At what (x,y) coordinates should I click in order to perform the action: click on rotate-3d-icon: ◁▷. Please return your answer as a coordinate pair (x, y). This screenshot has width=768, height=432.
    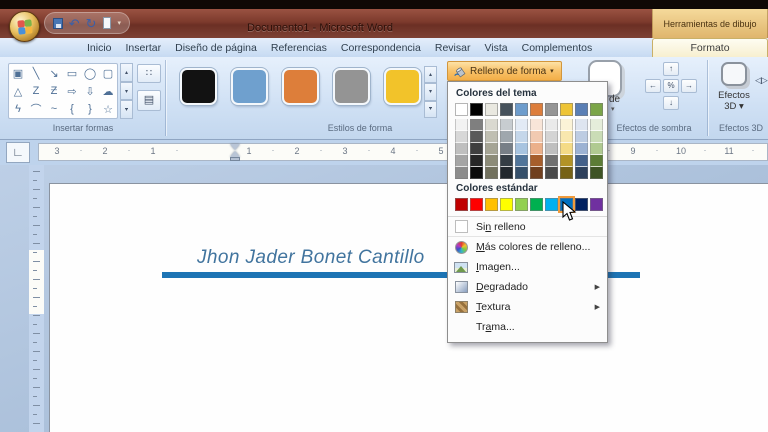
    Looking at the image, I should click on (761, 80).